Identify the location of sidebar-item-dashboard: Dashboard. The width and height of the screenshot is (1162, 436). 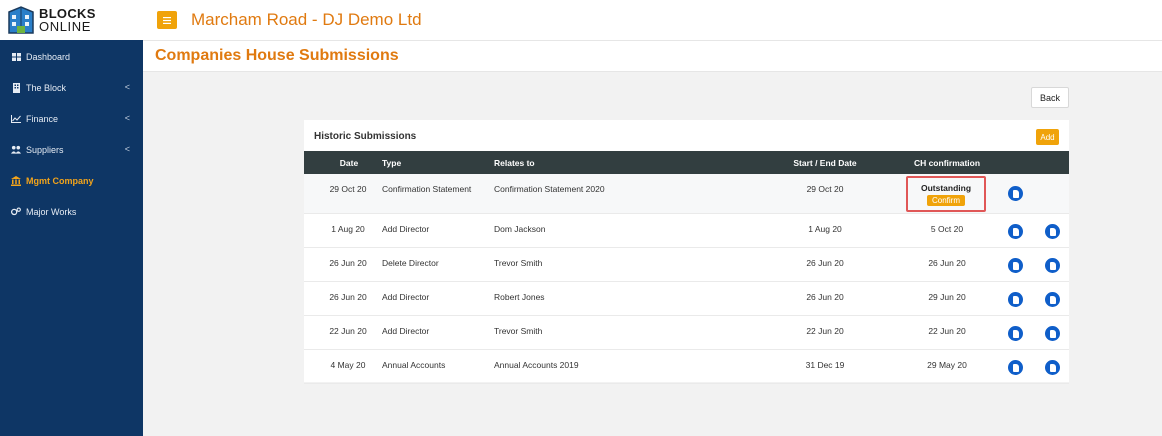
(71, 56).